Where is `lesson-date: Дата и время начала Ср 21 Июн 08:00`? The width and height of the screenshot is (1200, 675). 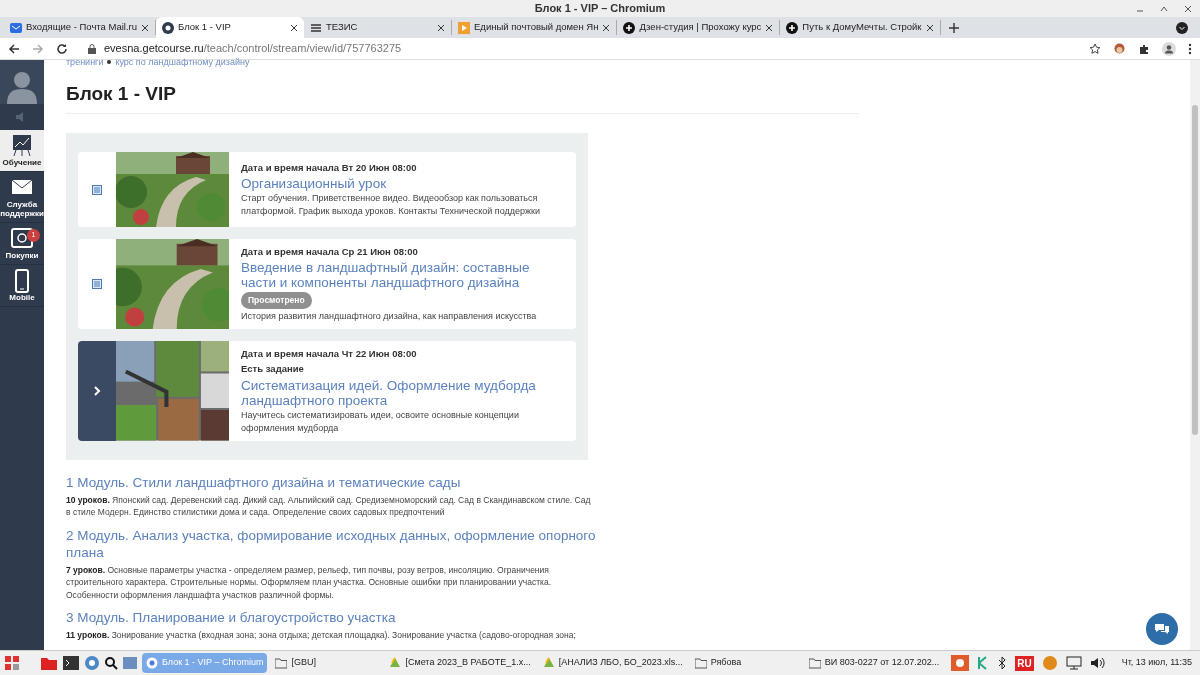 lesson-date: Дата и время начала Ср 21 Июн 08:00 is located at coordinates (330, 252).